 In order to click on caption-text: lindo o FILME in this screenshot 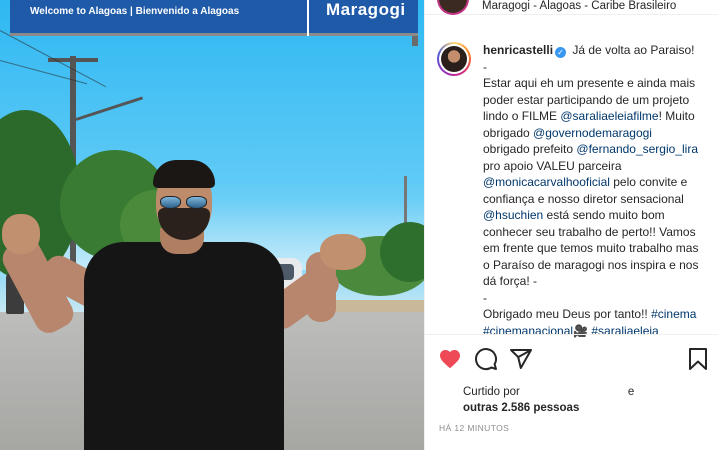, I will do `click(522, 116)`.